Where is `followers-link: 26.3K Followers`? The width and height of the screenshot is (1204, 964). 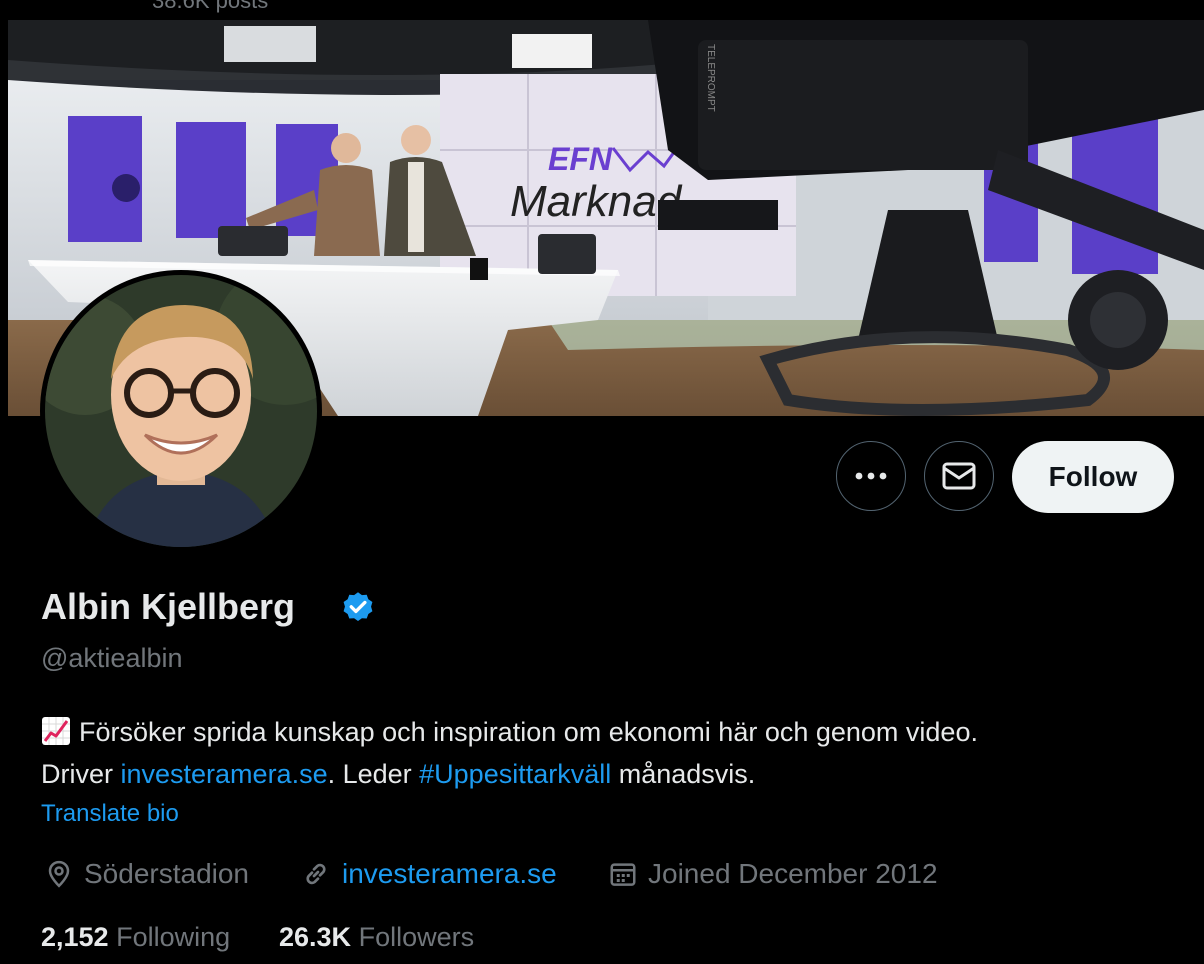 followers-link: 26.3K Followers is located at coordinates (376, 937).